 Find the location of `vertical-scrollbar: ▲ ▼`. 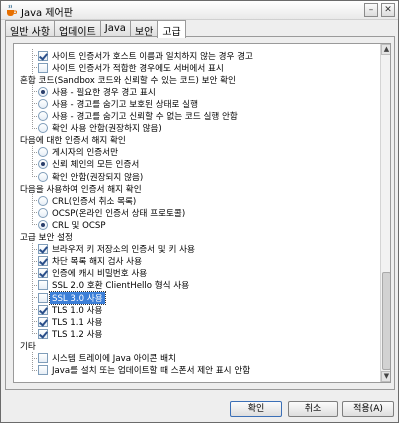

vertical-scrollbar: ▲ ▼ is located at coordinates (385, 213).